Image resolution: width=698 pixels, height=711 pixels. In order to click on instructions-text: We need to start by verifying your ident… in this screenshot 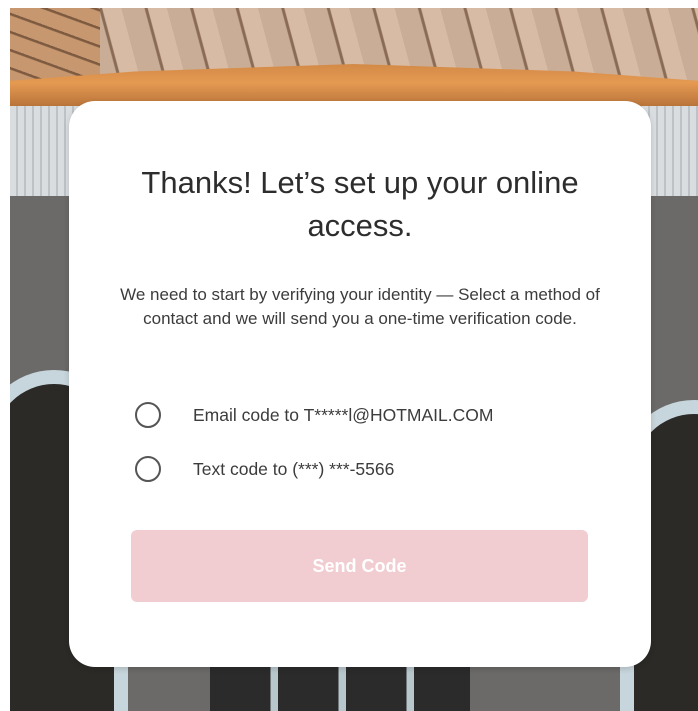, I will do `click(360, 306)`.